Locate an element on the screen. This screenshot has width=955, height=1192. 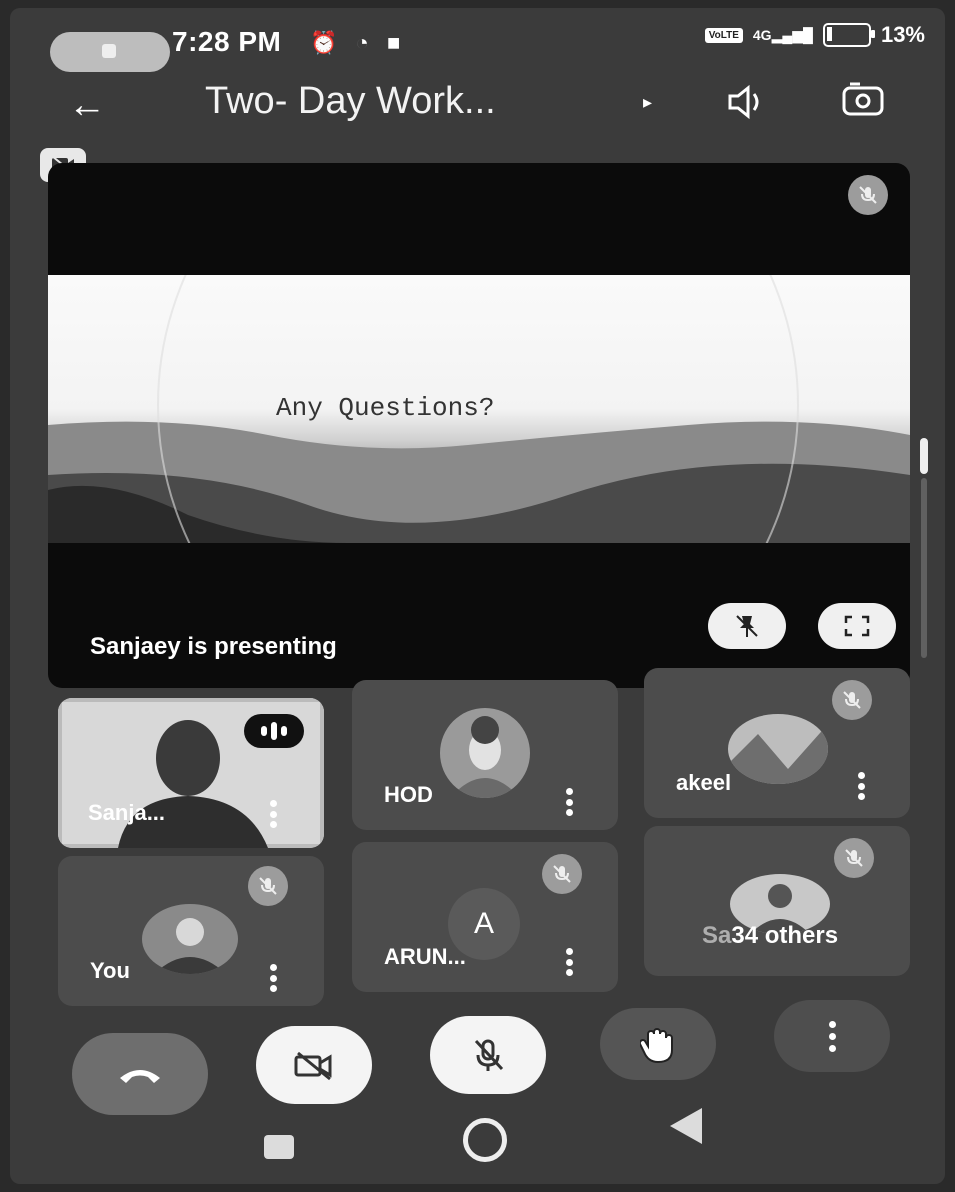
unpin-button is located at coordinates (747, 626).